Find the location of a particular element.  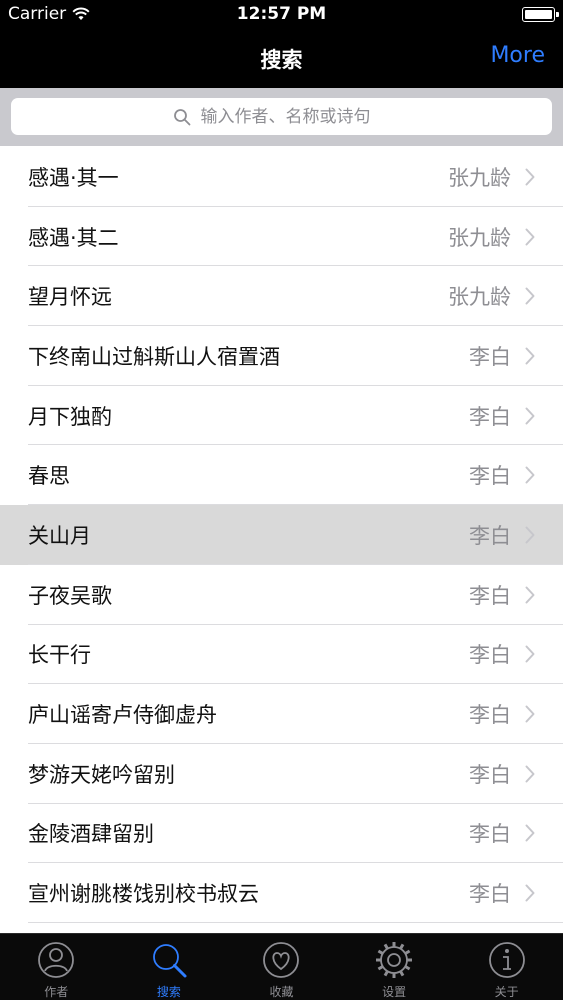

search-bar is located at coordinates (281, 117).